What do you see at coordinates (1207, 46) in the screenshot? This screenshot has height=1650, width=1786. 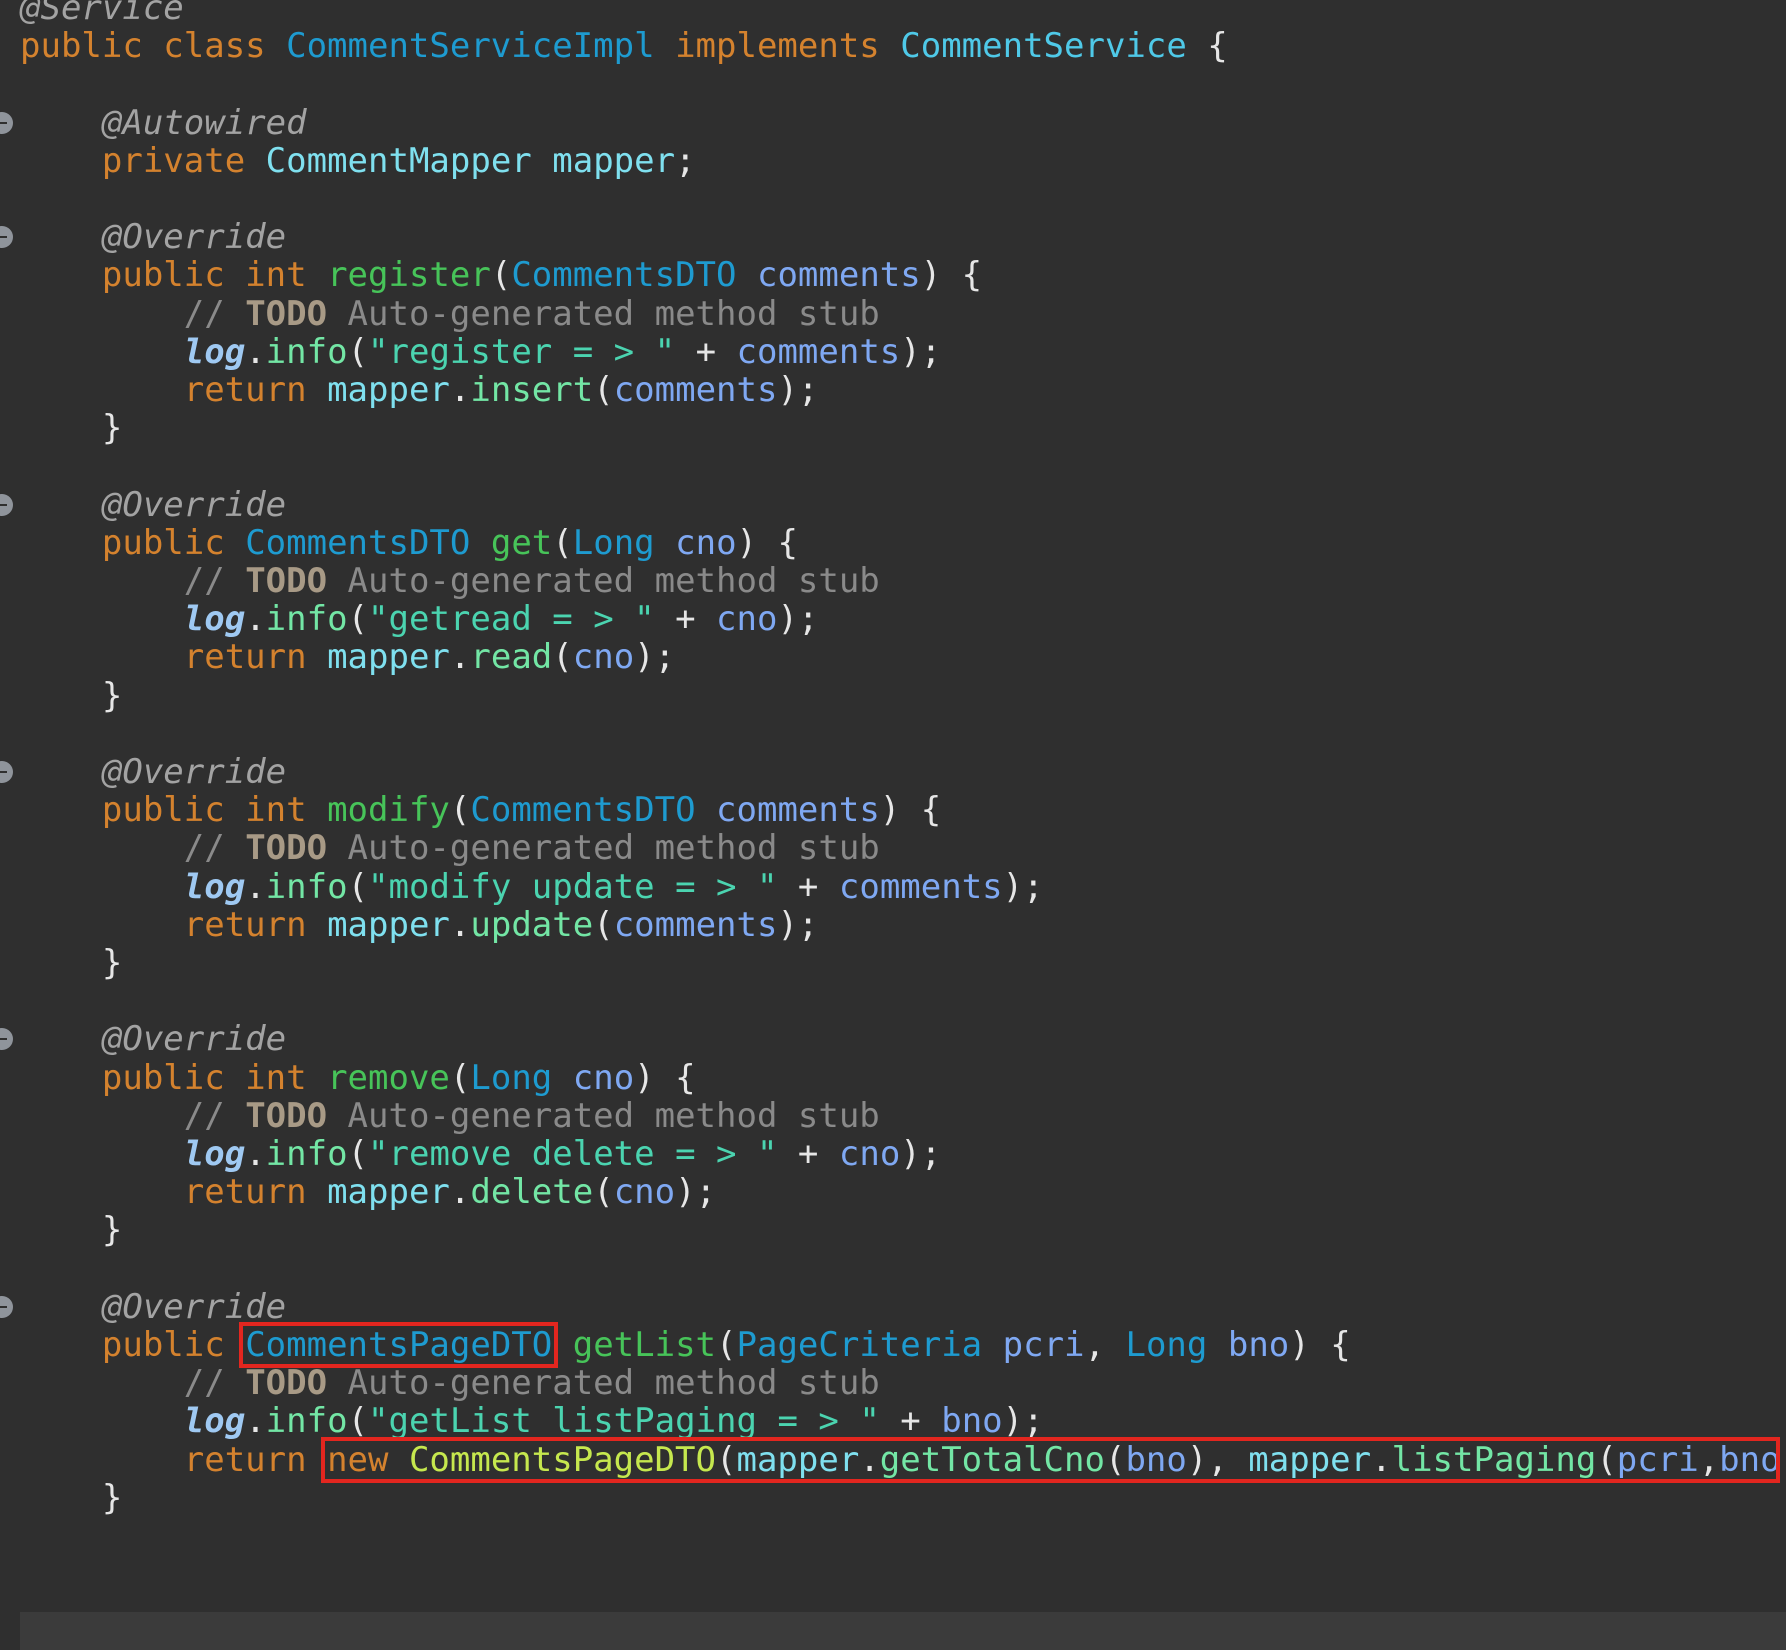 I see `code-token: {` at bounding box center [1207, 46].